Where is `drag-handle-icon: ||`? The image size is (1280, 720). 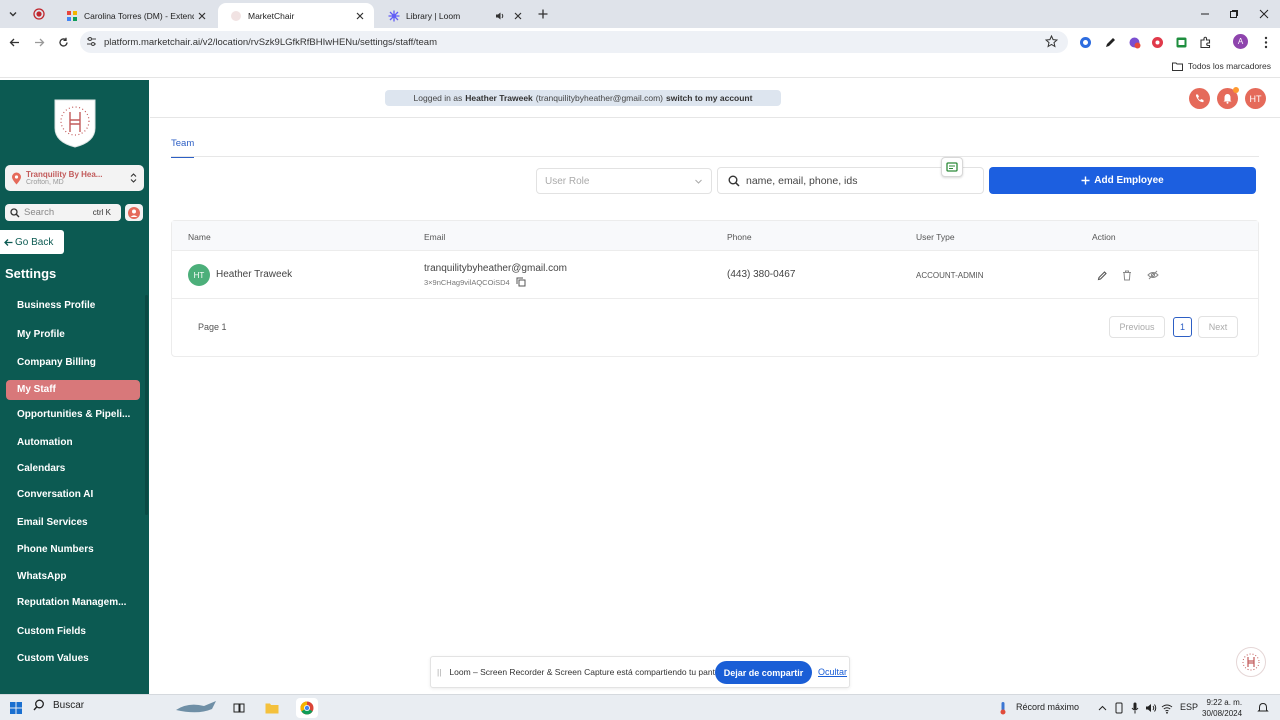
drag-handle-icon: || is located at coordinates (439, 672).